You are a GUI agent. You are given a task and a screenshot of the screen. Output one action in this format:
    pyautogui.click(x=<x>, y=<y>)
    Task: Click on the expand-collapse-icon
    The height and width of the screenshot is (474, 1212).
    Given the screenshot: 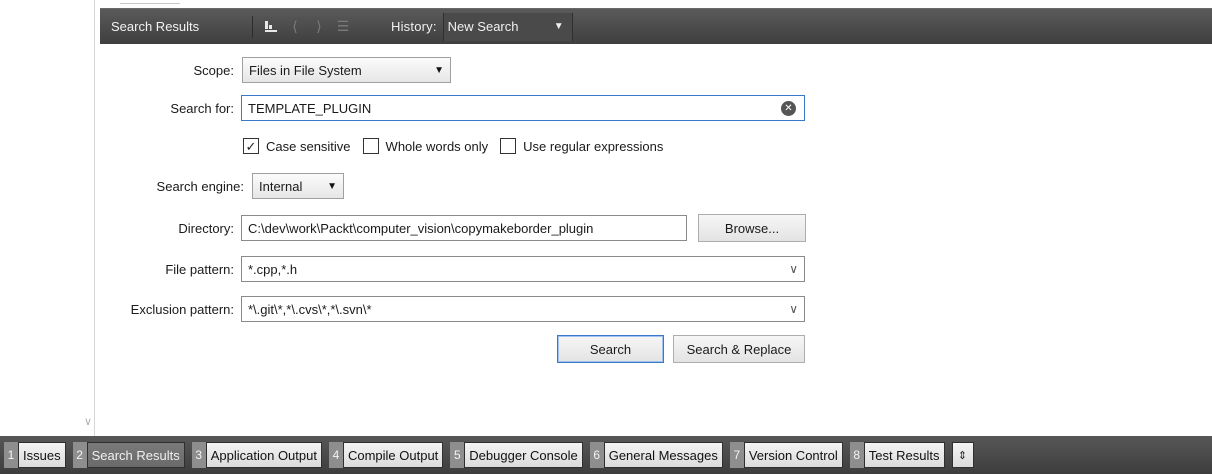 What is the action you would take?
    pyautogui.click(x=271, y=27)
    